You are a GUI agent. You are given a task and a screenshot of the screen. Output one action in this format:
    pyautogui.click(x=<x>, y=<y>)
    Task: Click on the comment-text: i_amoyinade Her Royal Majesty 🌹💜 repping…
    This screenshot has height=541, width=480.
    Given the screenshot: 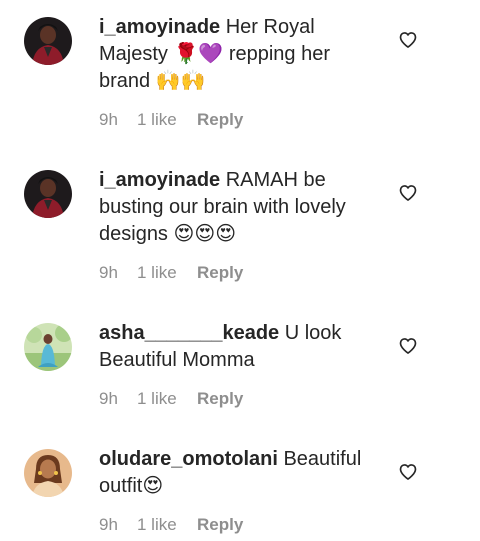 What is the action you would take?
    pyautogui.click(x=236, y=54)
    